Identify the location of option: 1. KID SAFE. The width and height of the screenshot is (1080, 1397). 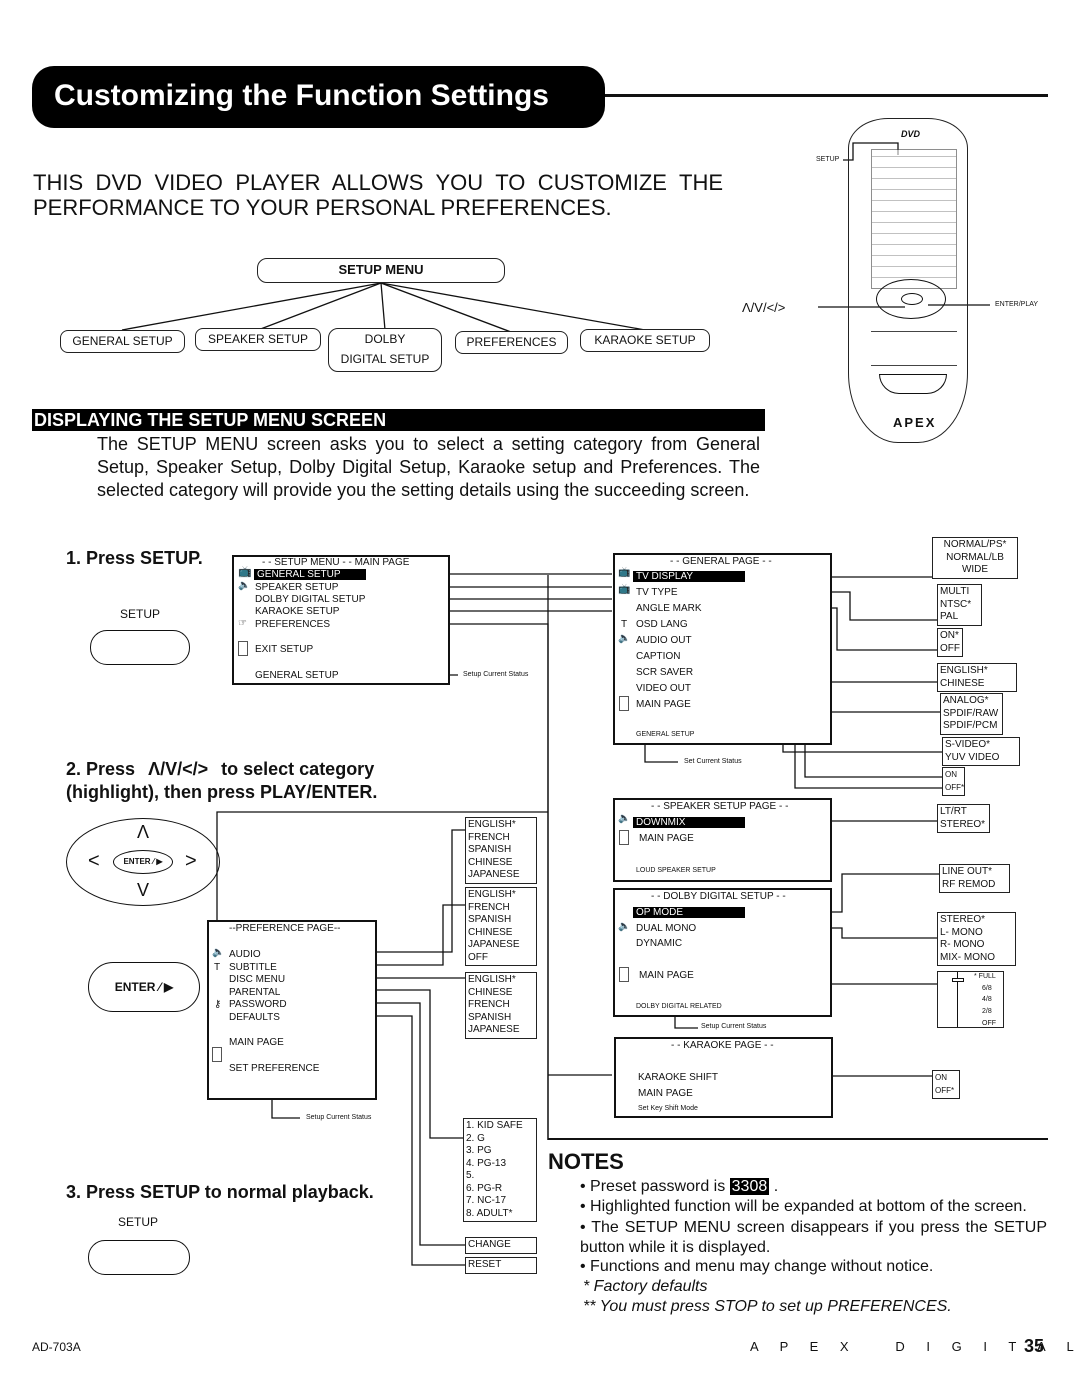
(500, 1126).